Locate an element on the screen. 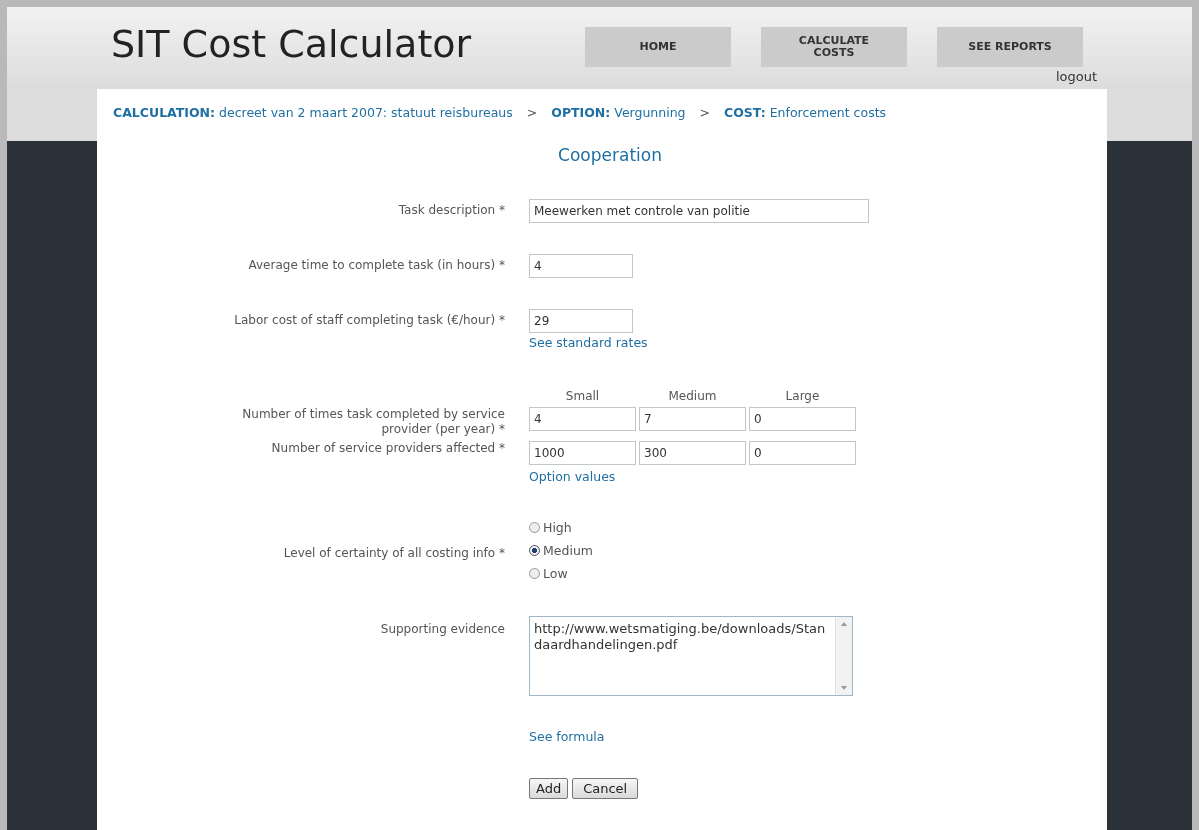 This screenshot has height=830, width=1199. scroll-bar is located at coordinates (843, 656).